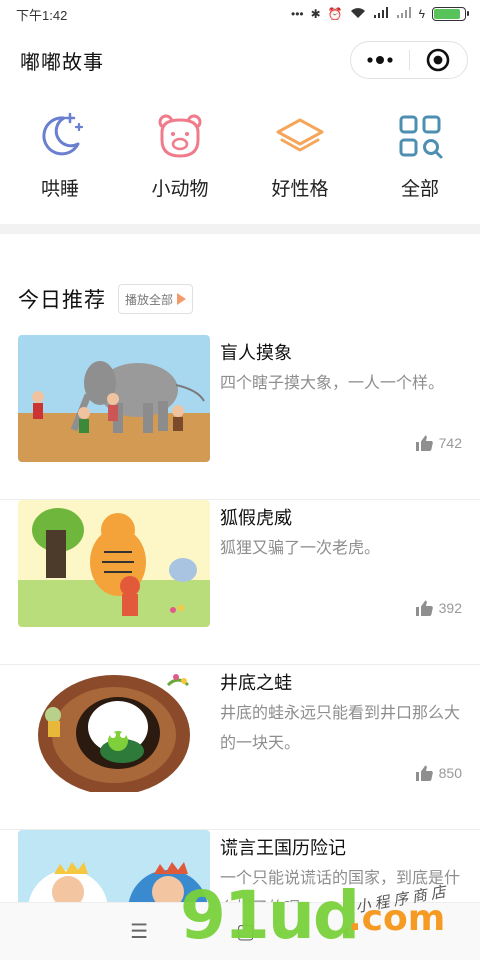 The image size is (480, 960). What do you see at coordinates (63, 134) in the screenshot?
I see `moon-stars-icon` at bounding box center [63, 134].